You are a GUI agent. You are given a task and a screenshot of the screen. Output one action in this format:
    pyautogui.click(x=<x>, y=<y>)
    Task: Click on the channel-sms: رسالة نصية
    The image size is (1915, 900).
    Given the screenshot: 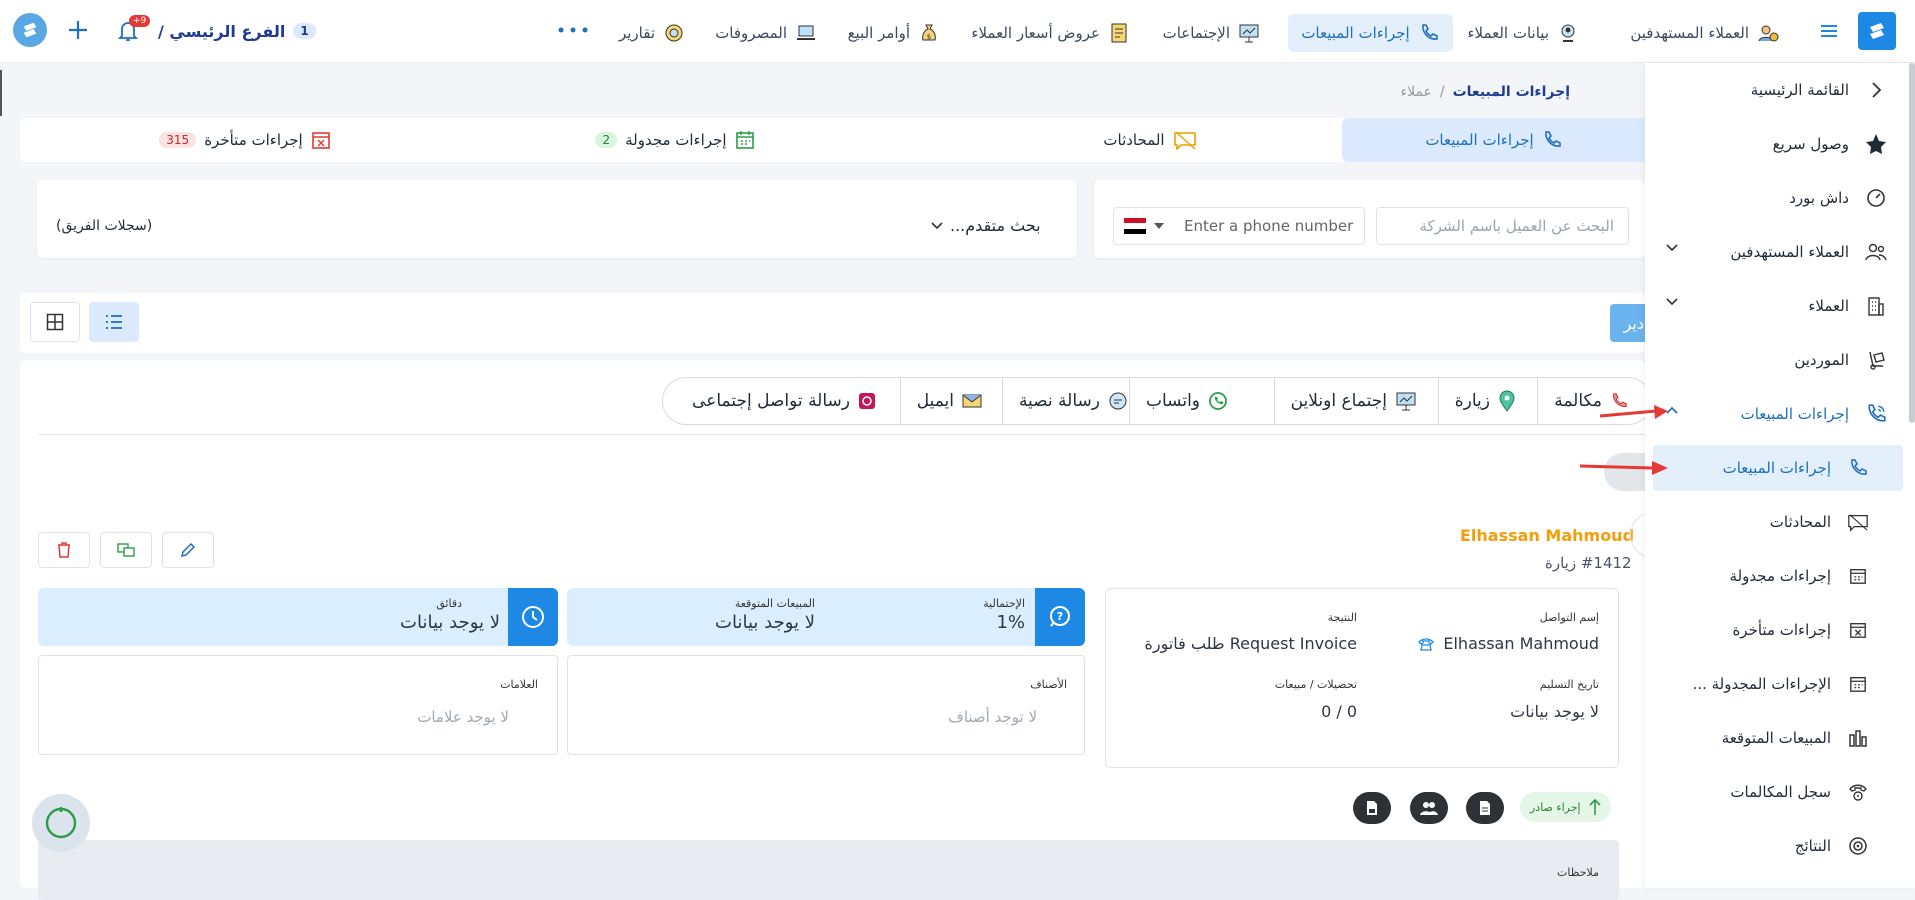 What is the action you would take?
    pyautogui.click(x=1072, y=401)
    